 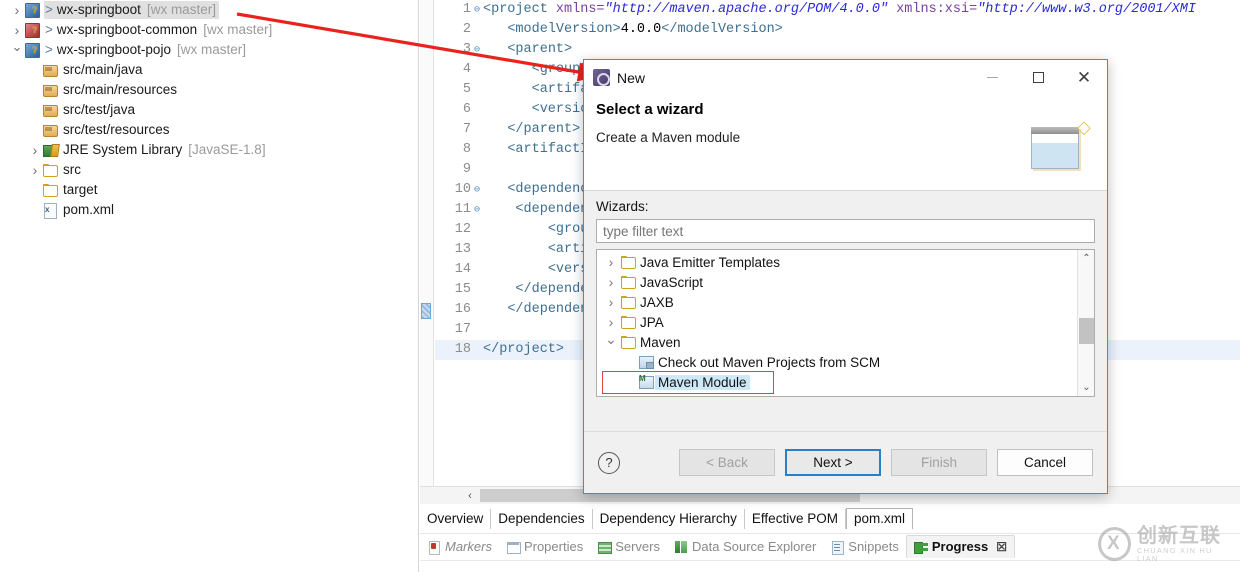 What do you see at coordinates (470, 496) in the screenshot?
I see `scroll-left-arrow-icon: ‹` at bounding box center [470, 496].